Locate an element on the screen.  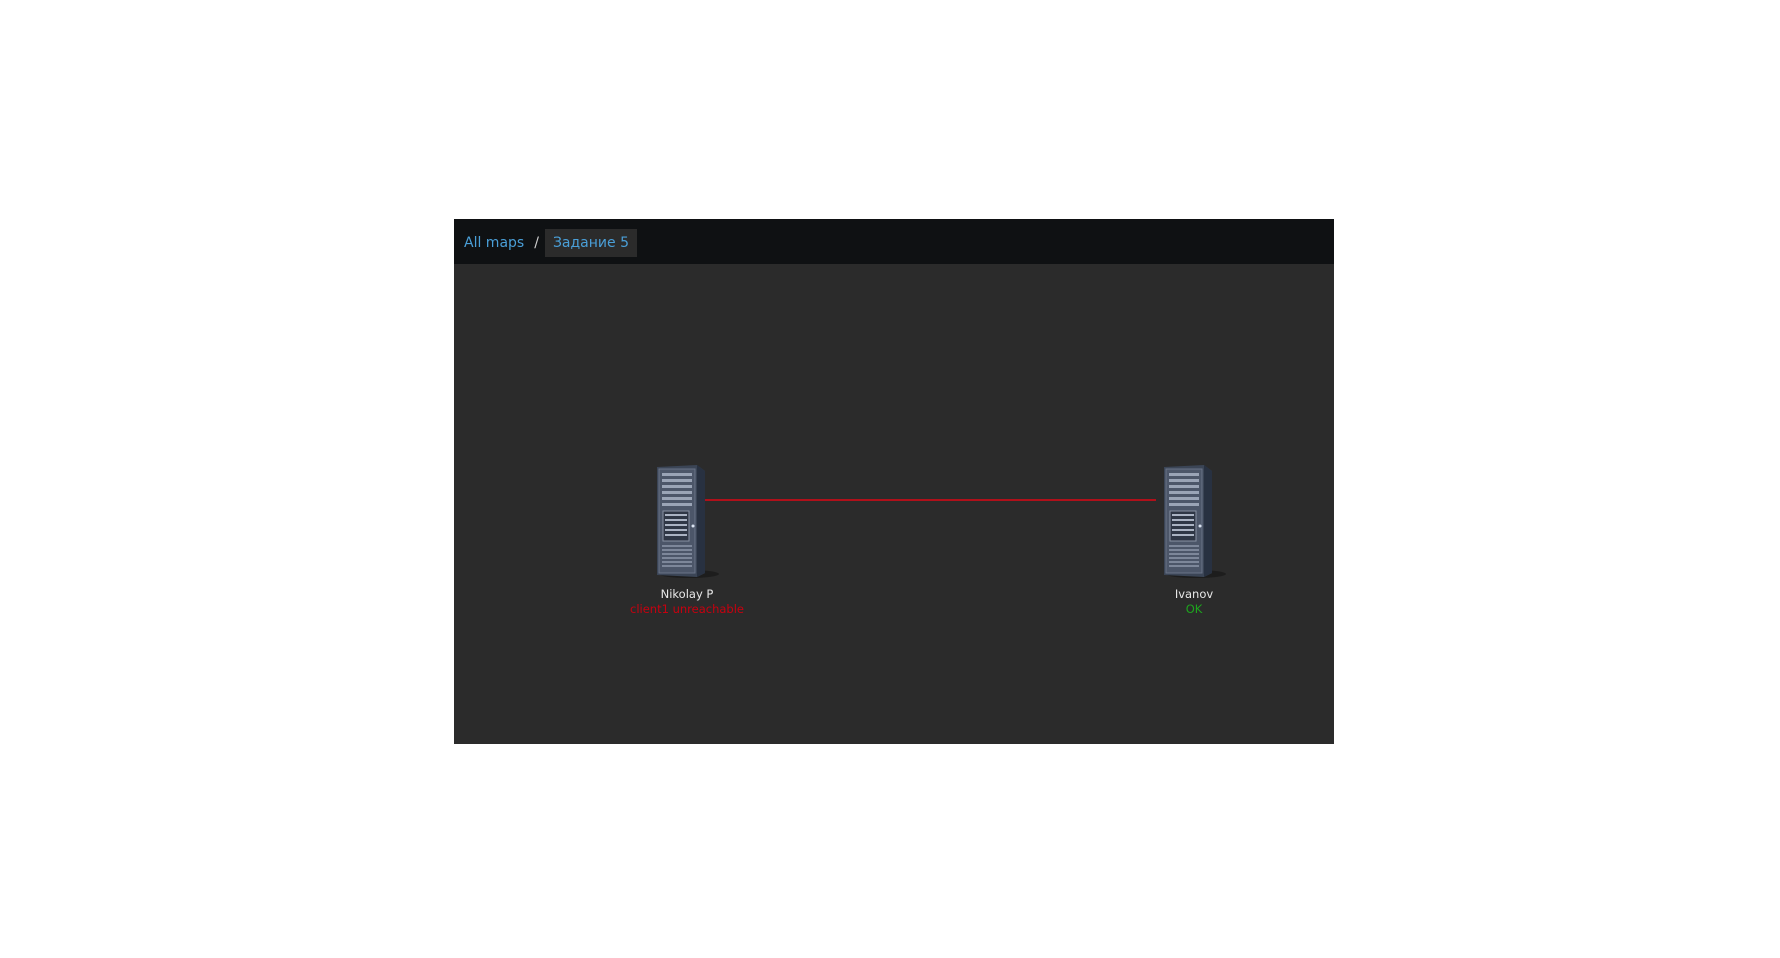
host-ivanov: Ivanov OK is located at coordinates (1194, 538).